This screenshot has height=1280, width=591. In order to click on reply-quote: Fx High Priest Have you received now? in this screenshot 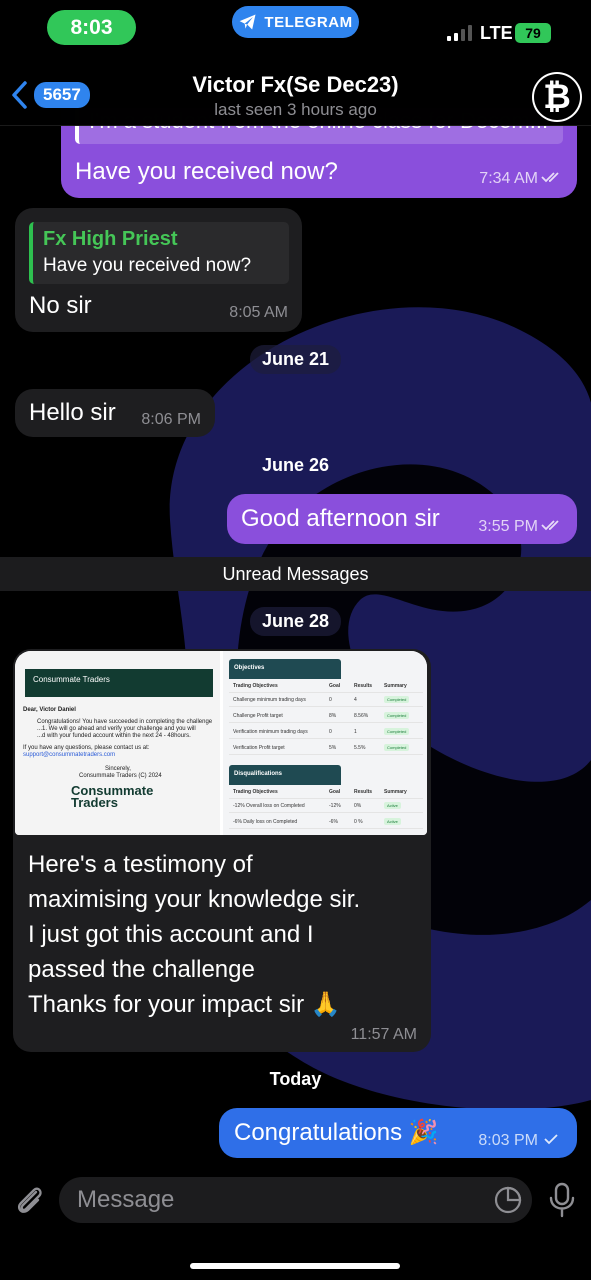, I will do `click(159, 253)`.